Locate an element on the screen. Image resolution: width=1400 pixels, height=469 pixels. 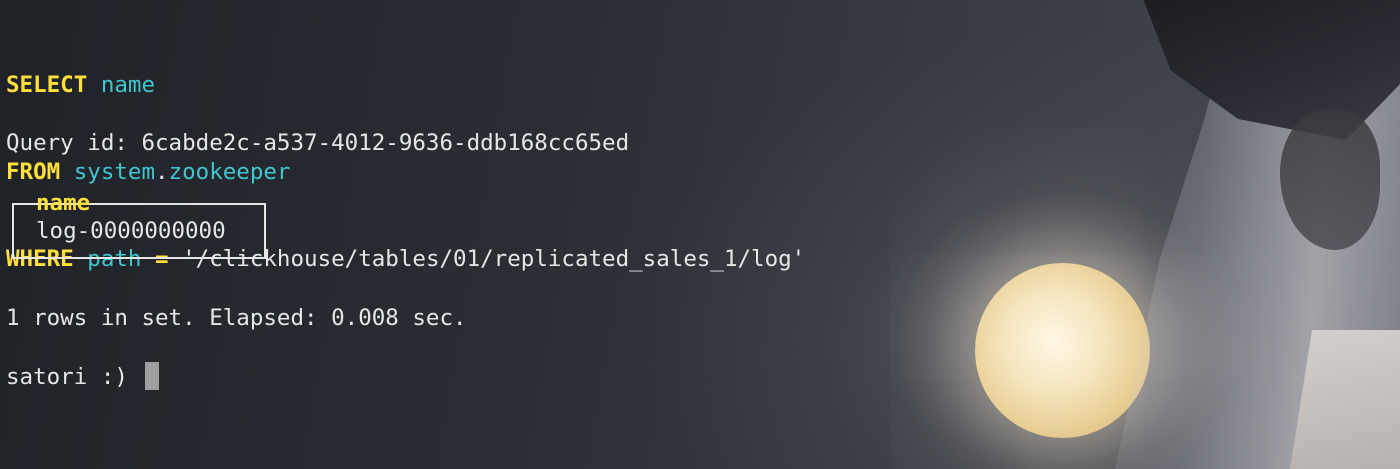
select-keyword: SELECT is located at coordinates (47, 85).